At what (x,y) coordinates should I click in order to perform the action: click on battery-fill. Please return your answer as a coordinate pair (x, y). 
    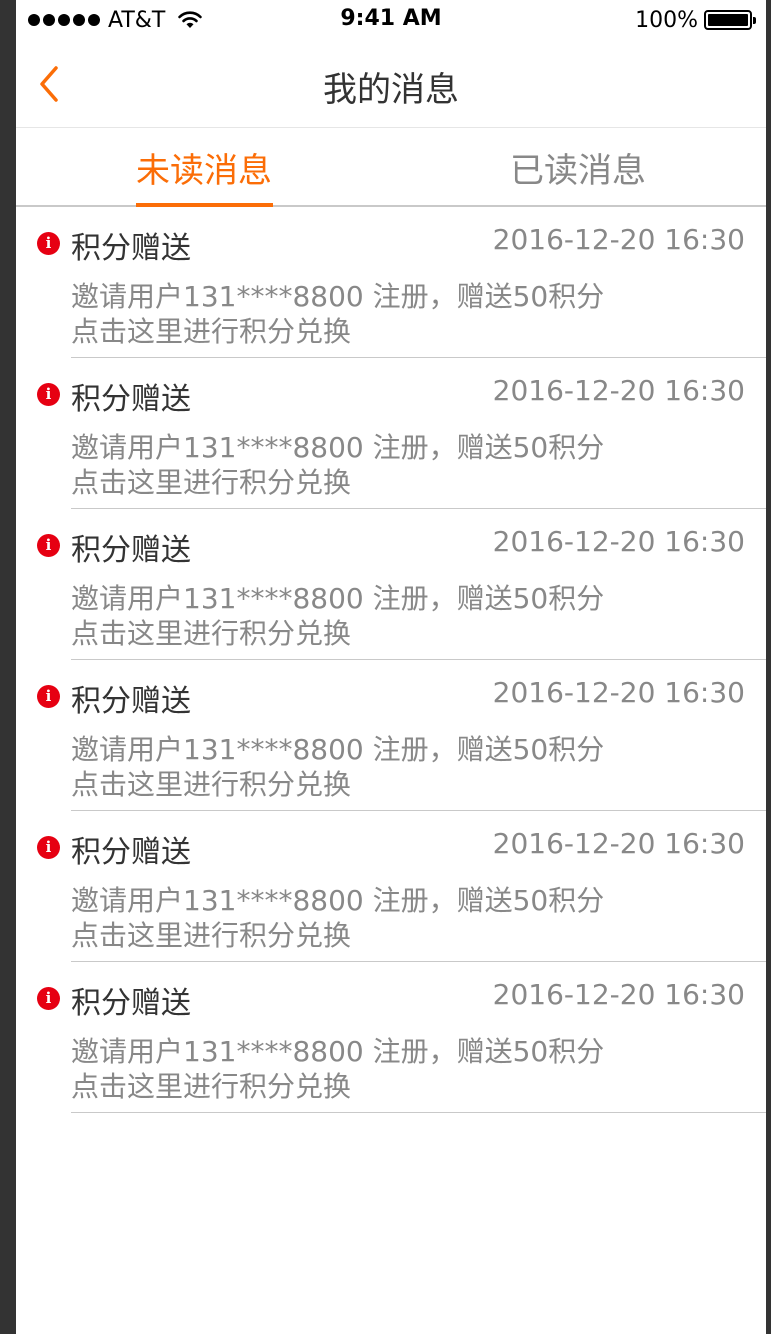
    Looking at the image, I should click on (728, 20).